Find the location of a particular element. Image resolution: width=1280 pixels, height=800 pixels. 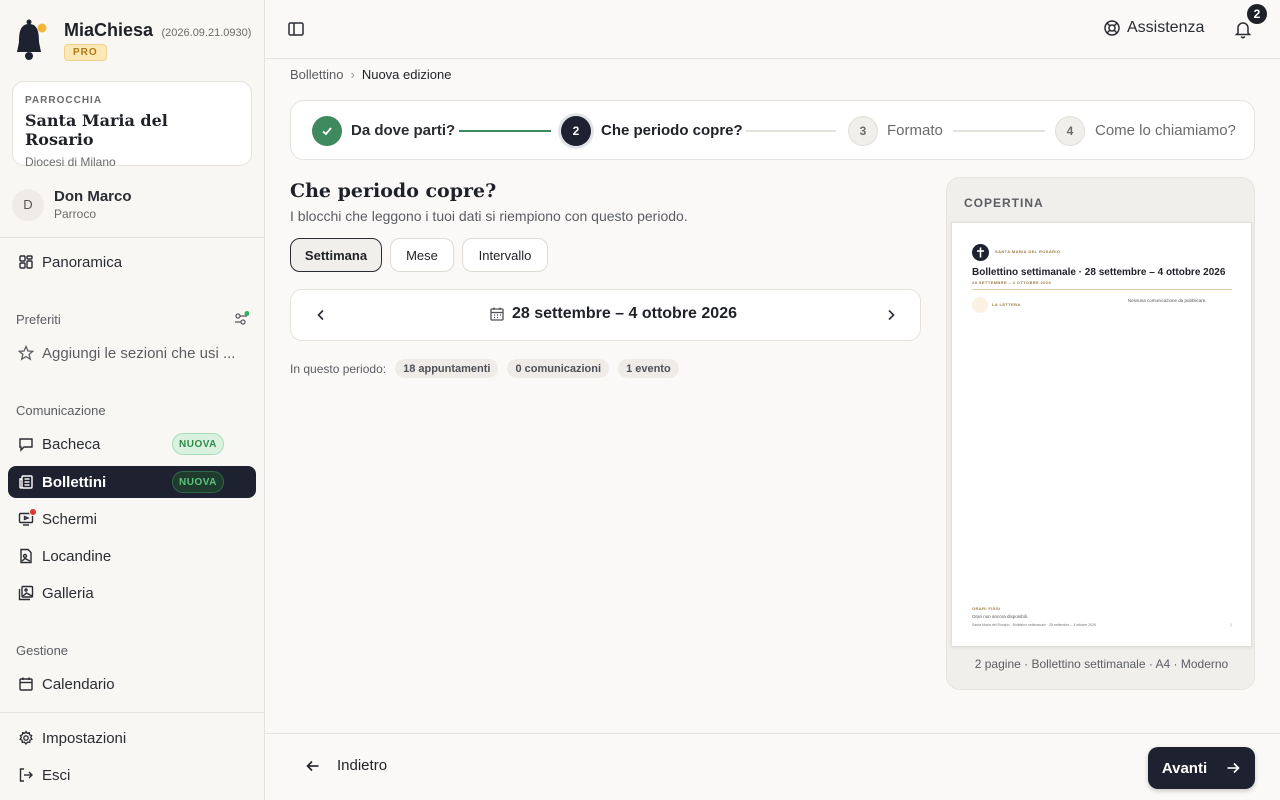

period-range-label: 28 settembre – 4 ottobre 2026 is located at coordinates (624, 313).